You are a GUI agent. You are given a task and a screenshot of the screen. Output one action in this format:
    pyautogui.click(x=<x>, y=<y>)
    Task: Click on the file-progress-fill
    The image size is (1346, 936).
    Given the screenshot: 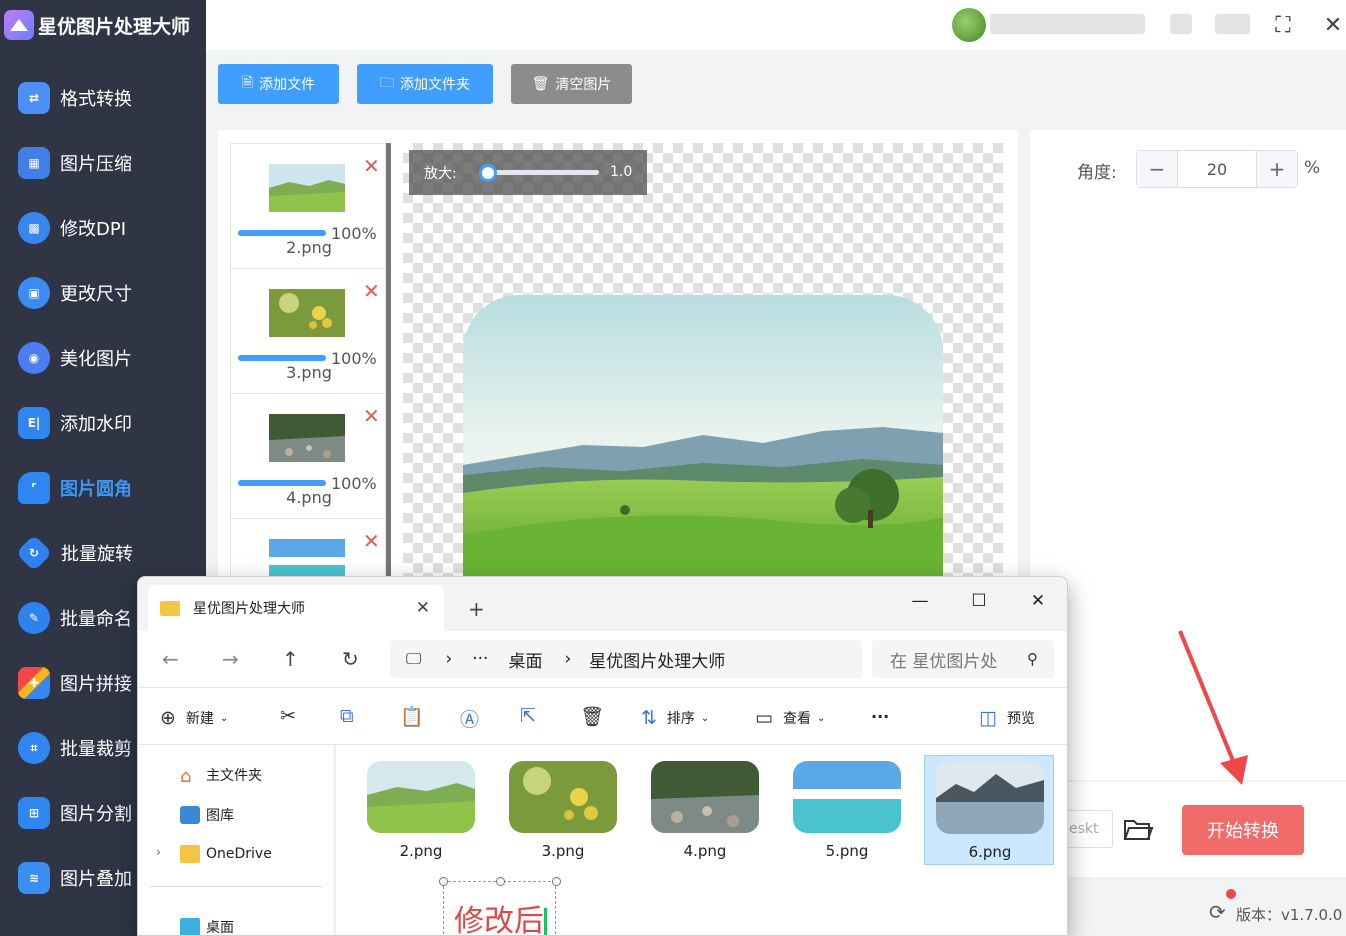 What is the action you would take?
    pyautogui.click(x=282, y=483)
    